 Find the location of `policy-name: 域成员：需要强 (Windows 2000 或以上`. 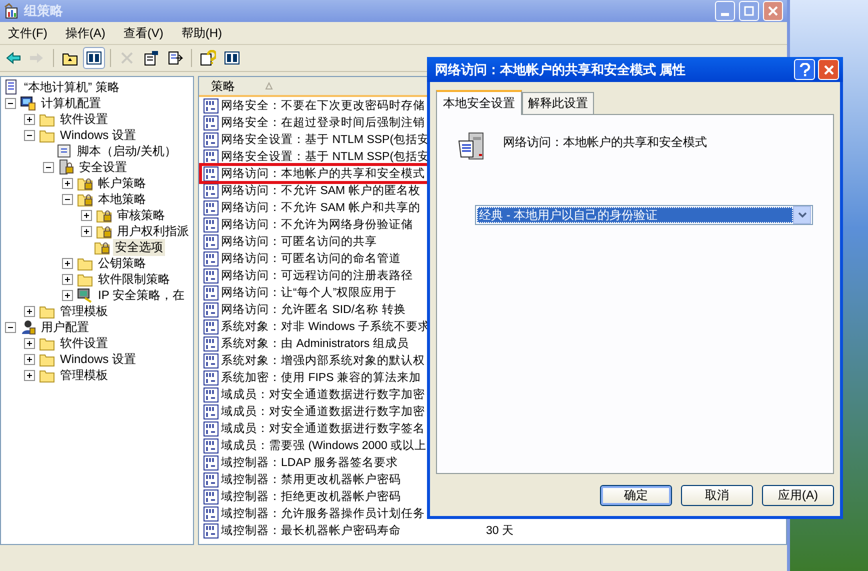

policy-name: 域成员：需要强 (Windows 2000 或以上 is located at coordinates (324, 445).